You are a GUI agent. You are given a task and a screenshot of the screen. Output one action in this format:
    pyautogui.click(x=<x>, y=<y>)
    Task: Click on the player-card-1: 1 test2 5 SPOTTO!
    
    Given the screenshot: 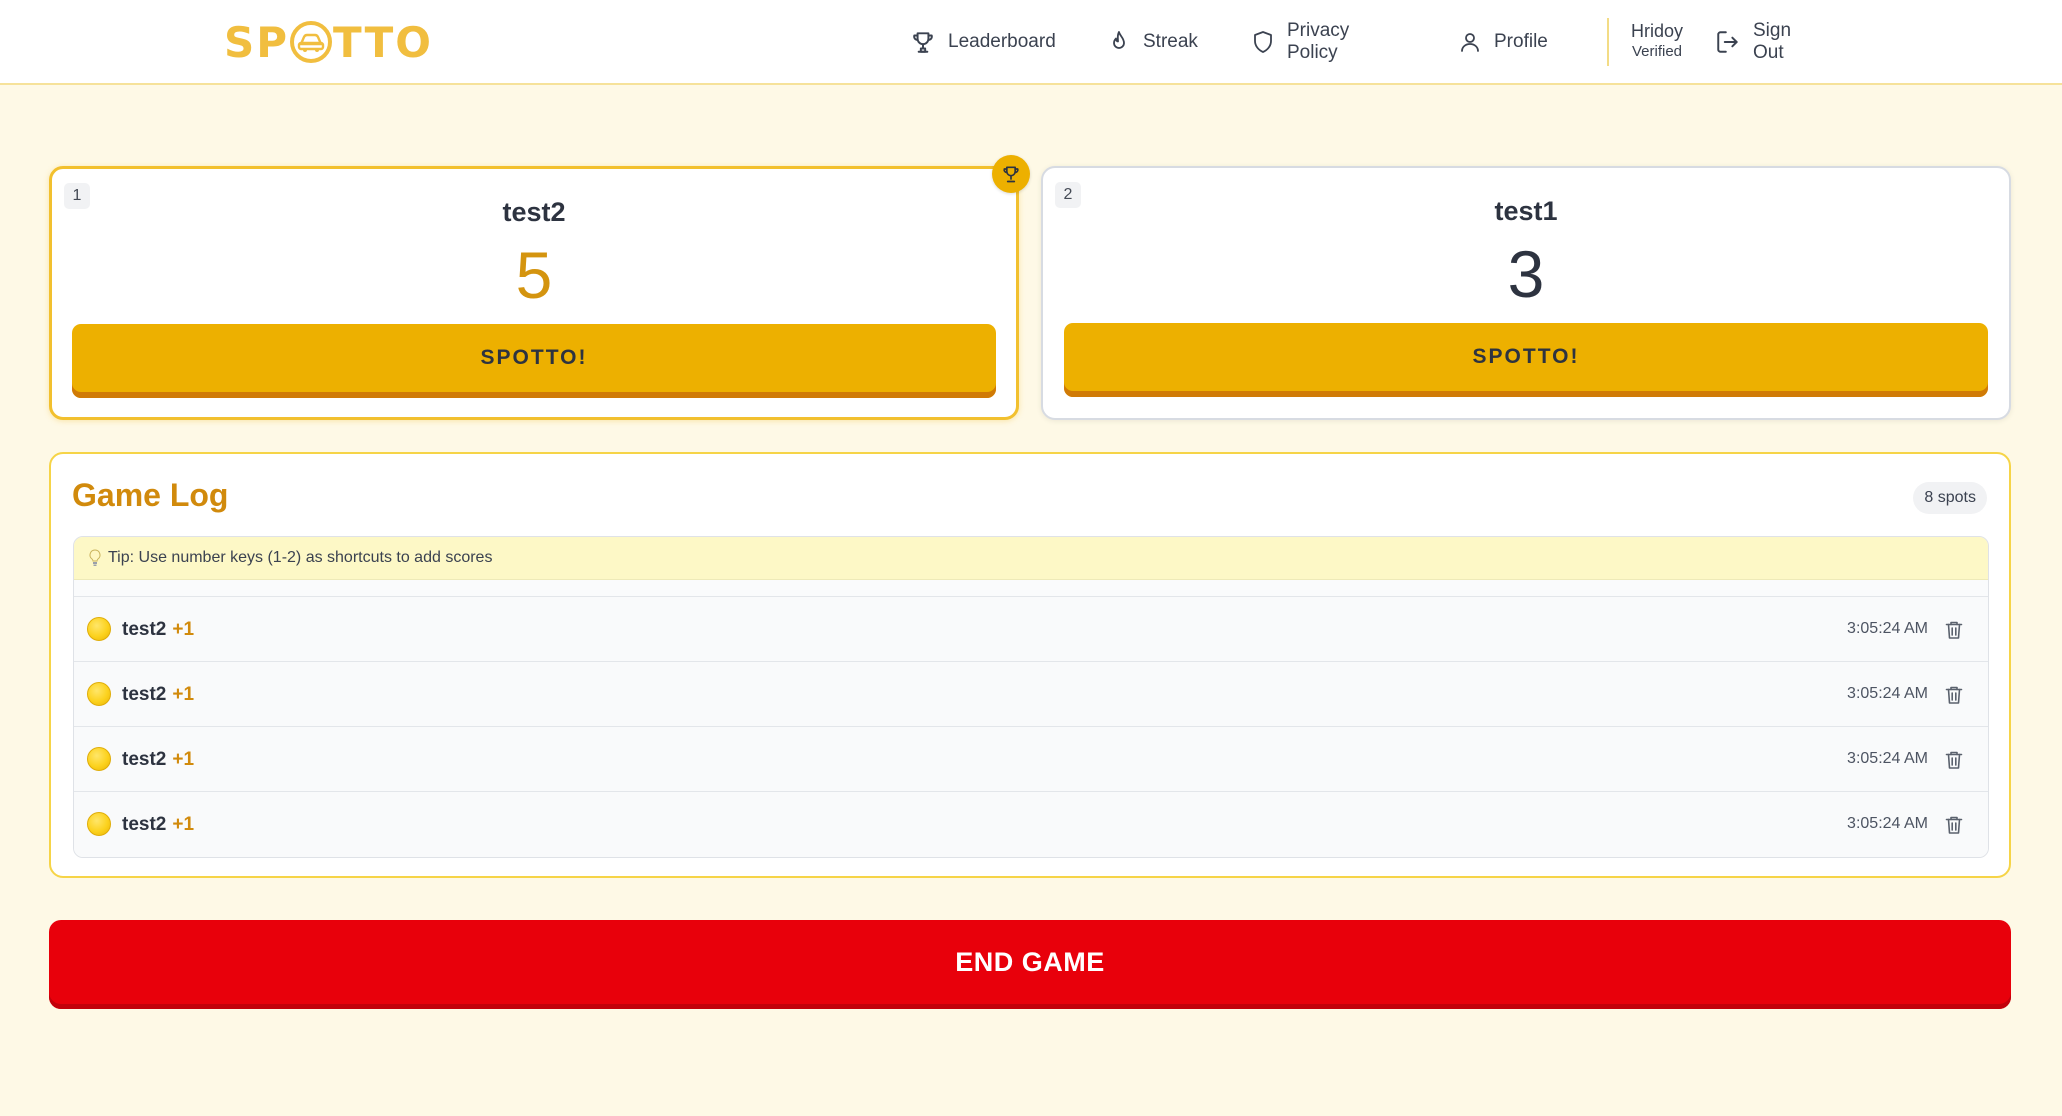 What is the action you would take?
    pyautogui.click(x=534, y=293)
    